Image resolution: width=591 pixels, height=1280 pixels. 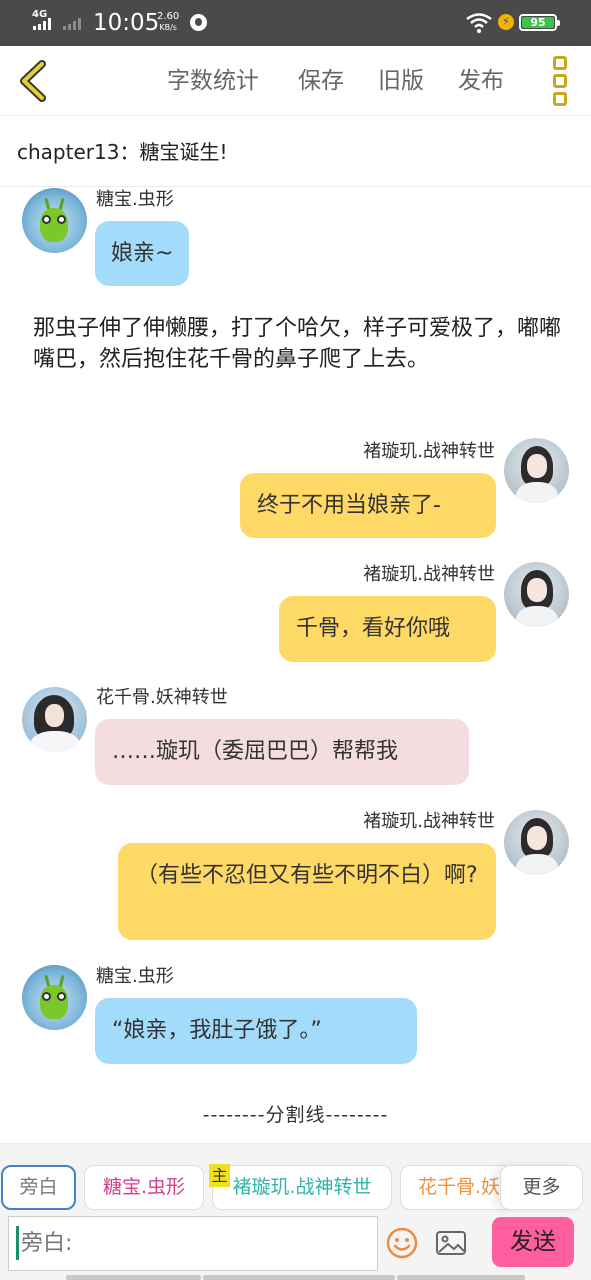 I want to click on save-button: 保存, so click(x=321, y=81).